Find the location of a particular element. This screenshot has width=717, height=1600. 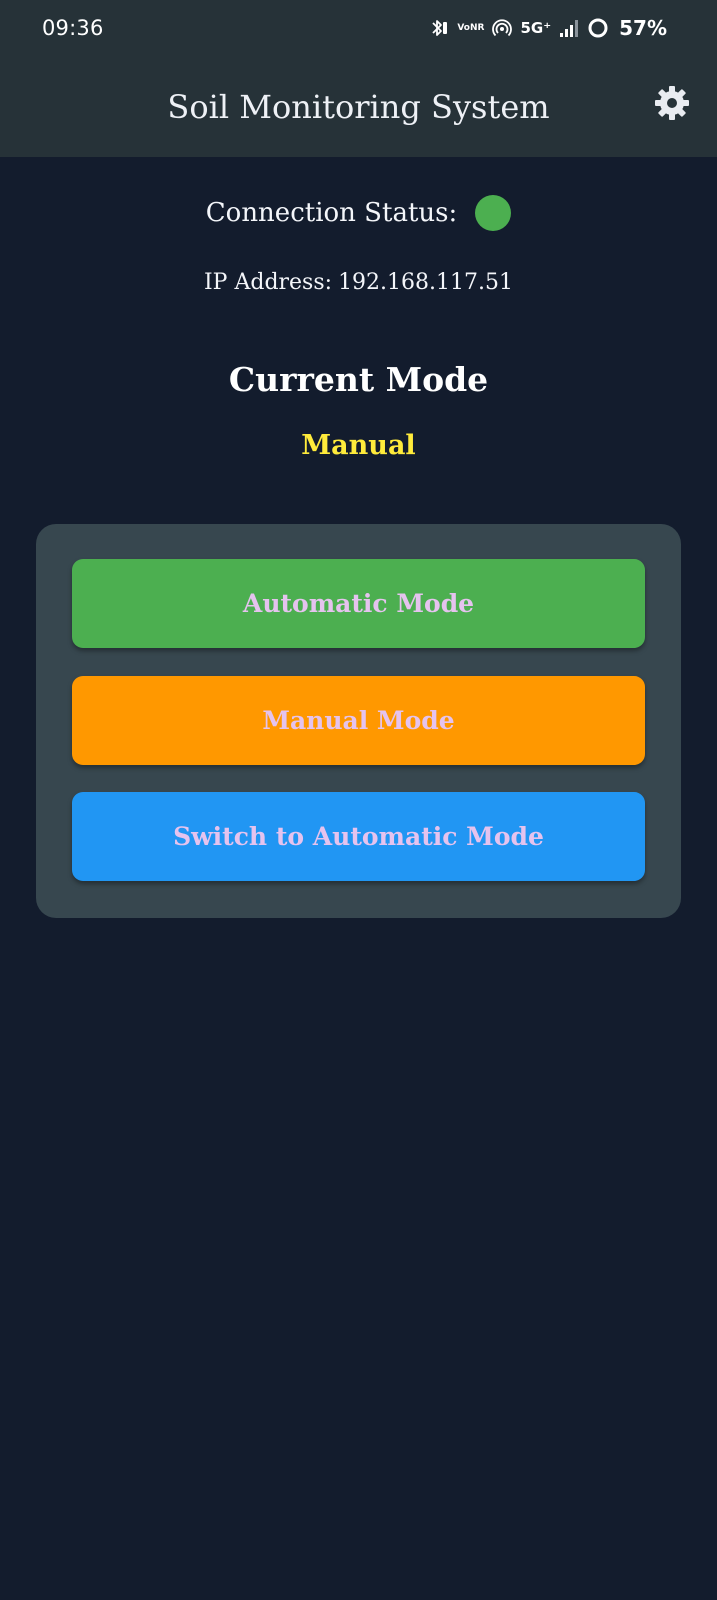

settings-button is located at coordinates (672, 105).